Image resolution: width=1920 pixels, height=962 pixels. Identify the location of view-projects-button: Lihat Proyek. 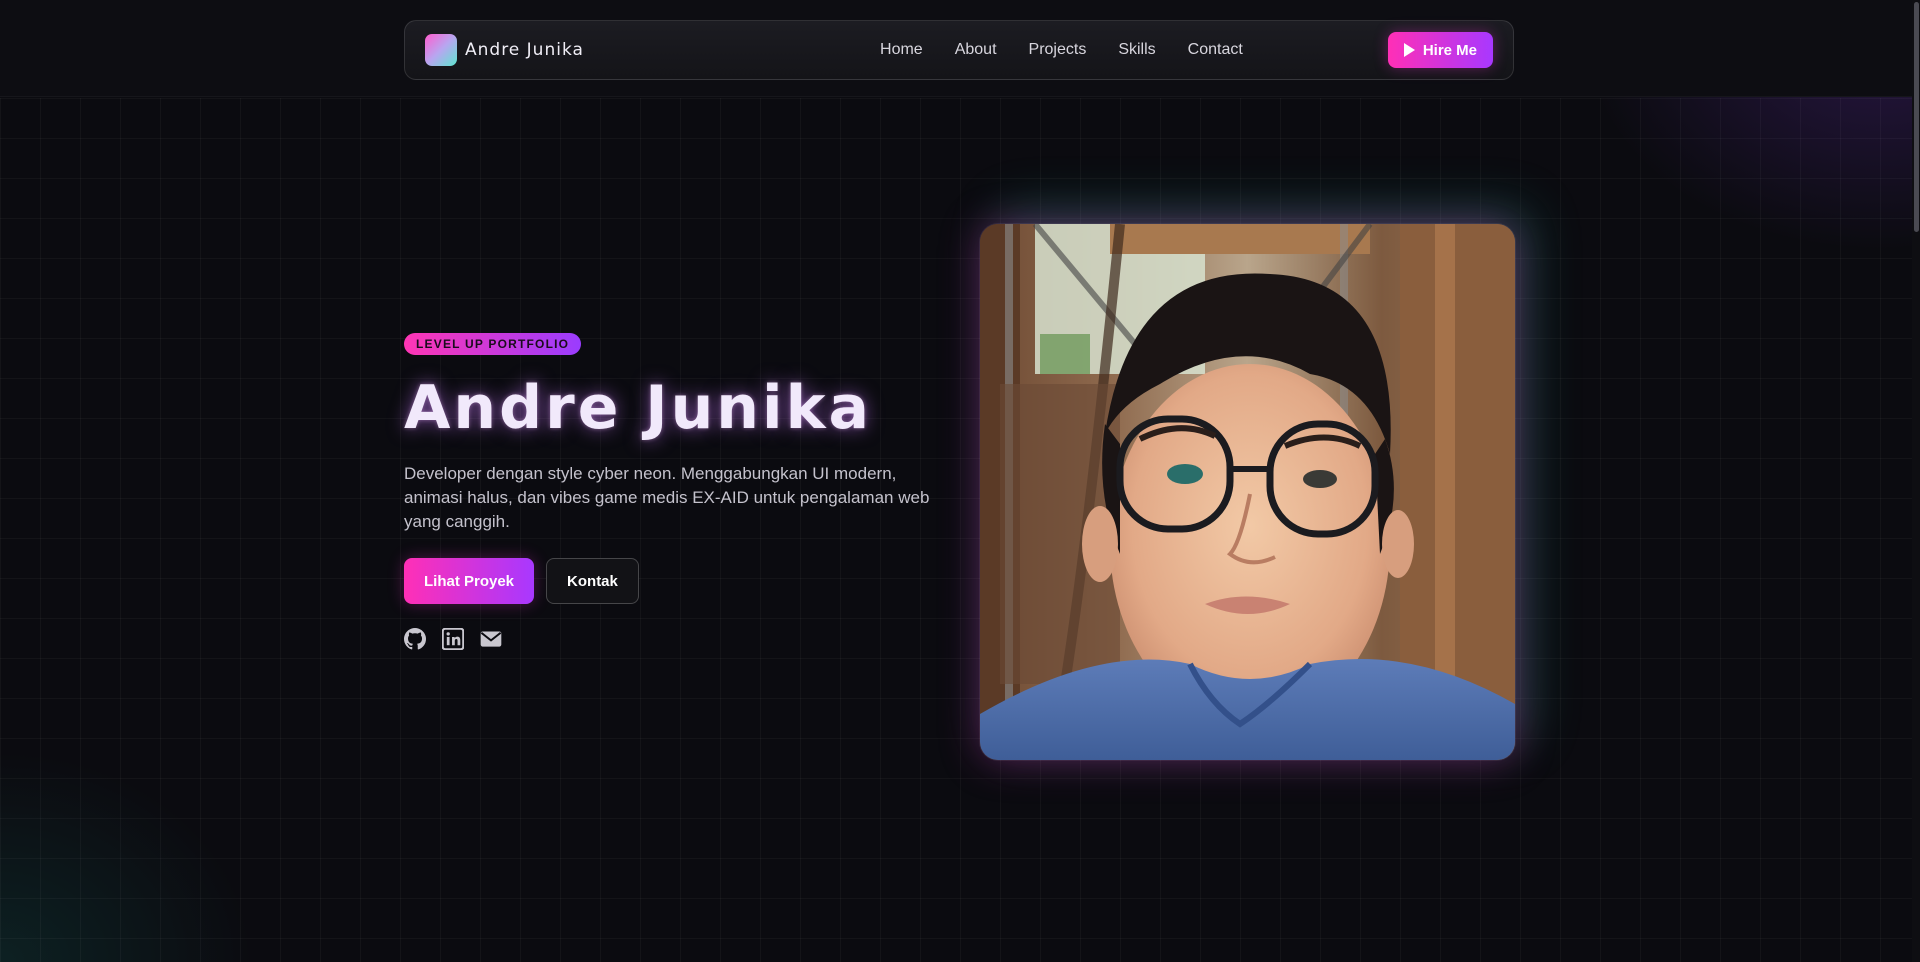
(469, 581).